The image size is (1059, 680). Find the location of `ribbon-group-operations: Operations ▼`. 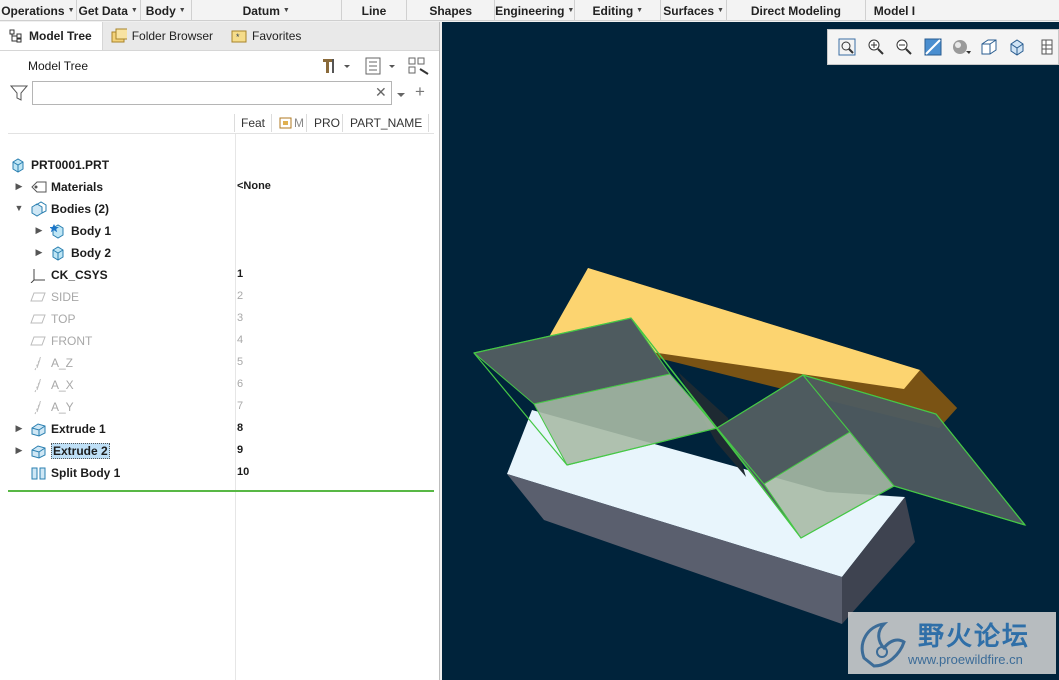

ribbon-group-operations: Operations ▼ is located at coordinates (38, 10).